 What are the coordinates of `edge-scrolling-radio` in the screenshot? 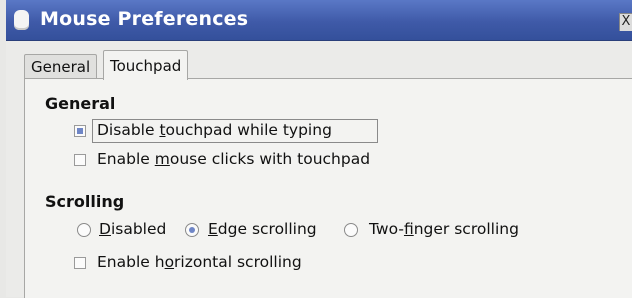 It's located at (192, 230).